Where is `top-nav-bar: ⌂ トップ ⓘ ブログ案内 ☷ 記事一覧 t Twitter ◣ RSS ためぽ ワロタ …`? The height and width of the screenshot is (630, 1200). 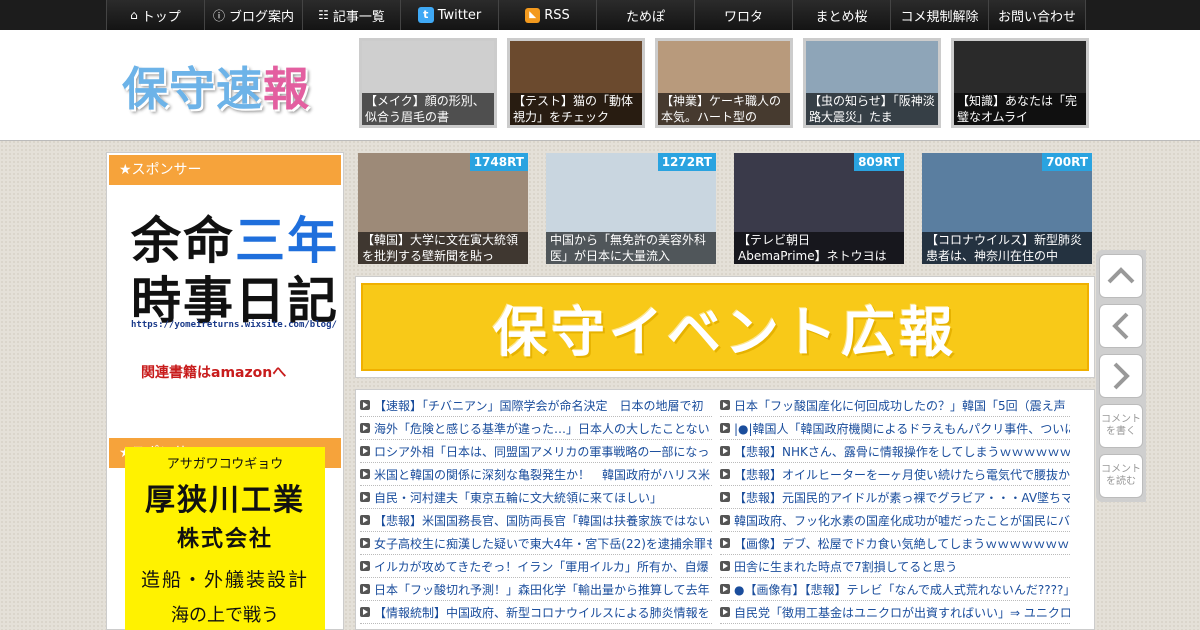
top-nav-bar: ⌂ トップ ⓘ ブログ案内 ☷ 記事一覧 t Twitter ◣ RSS ためぽ ワロタ … is located at coordinates (600, 15).